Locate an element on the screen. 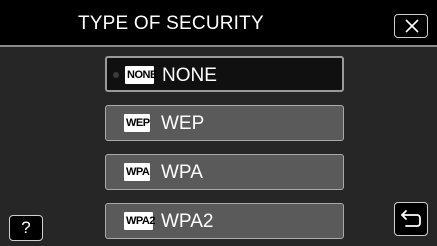  close-button is located at coordinates (411, 26).